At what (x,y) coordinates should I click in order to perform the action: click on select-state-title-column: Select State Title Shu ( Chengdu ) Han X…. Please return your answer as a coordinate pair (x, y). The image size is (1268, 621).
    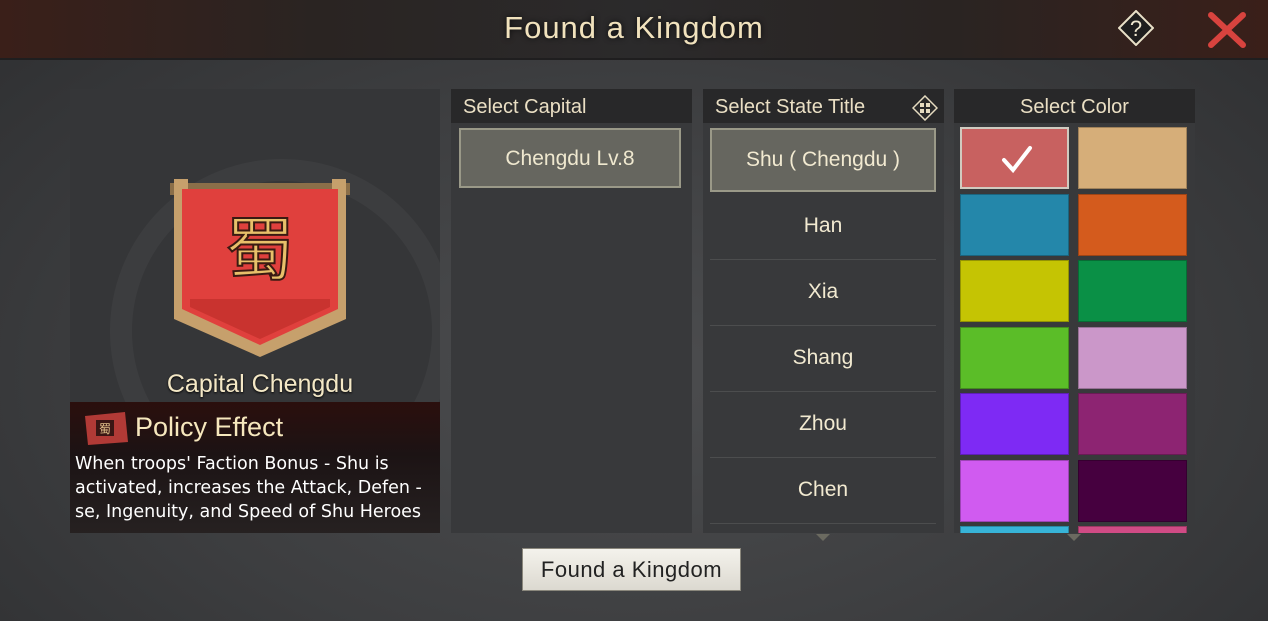
    Looking at the image, I should click on (823, 315).